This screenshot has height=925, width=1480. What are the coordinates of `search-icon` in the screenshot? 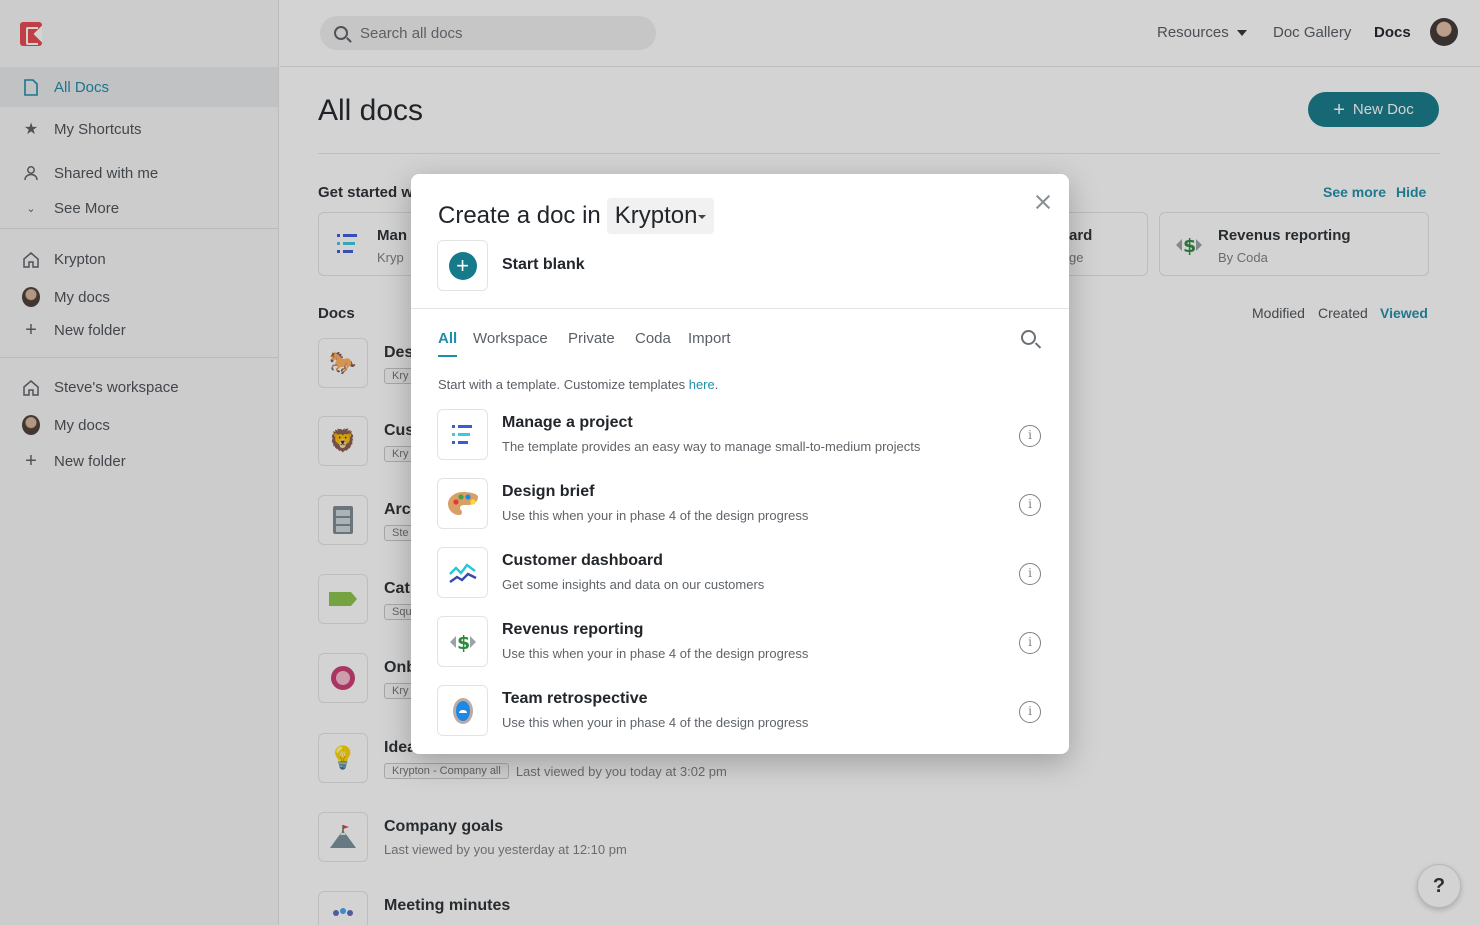 It's located at (1028, 337).